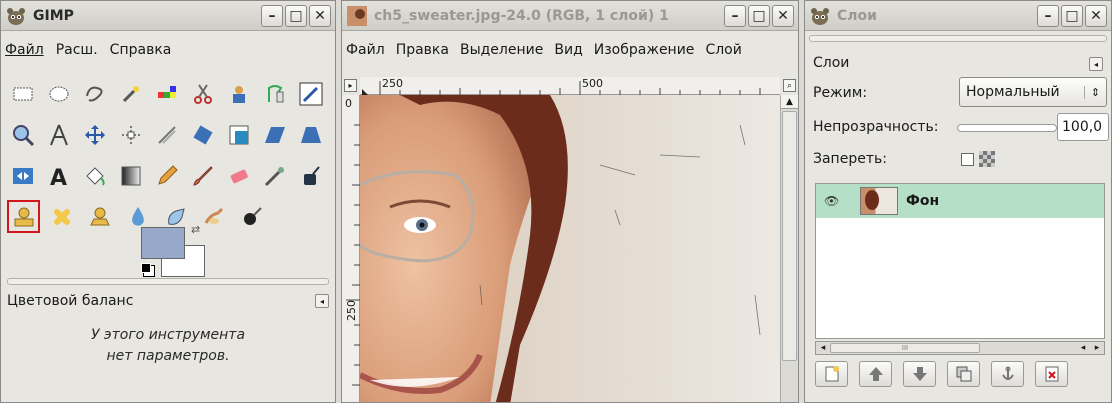 This screenshot has width=1112, height=403. I want to click on anchor-layer-button, so click(1007, 374).